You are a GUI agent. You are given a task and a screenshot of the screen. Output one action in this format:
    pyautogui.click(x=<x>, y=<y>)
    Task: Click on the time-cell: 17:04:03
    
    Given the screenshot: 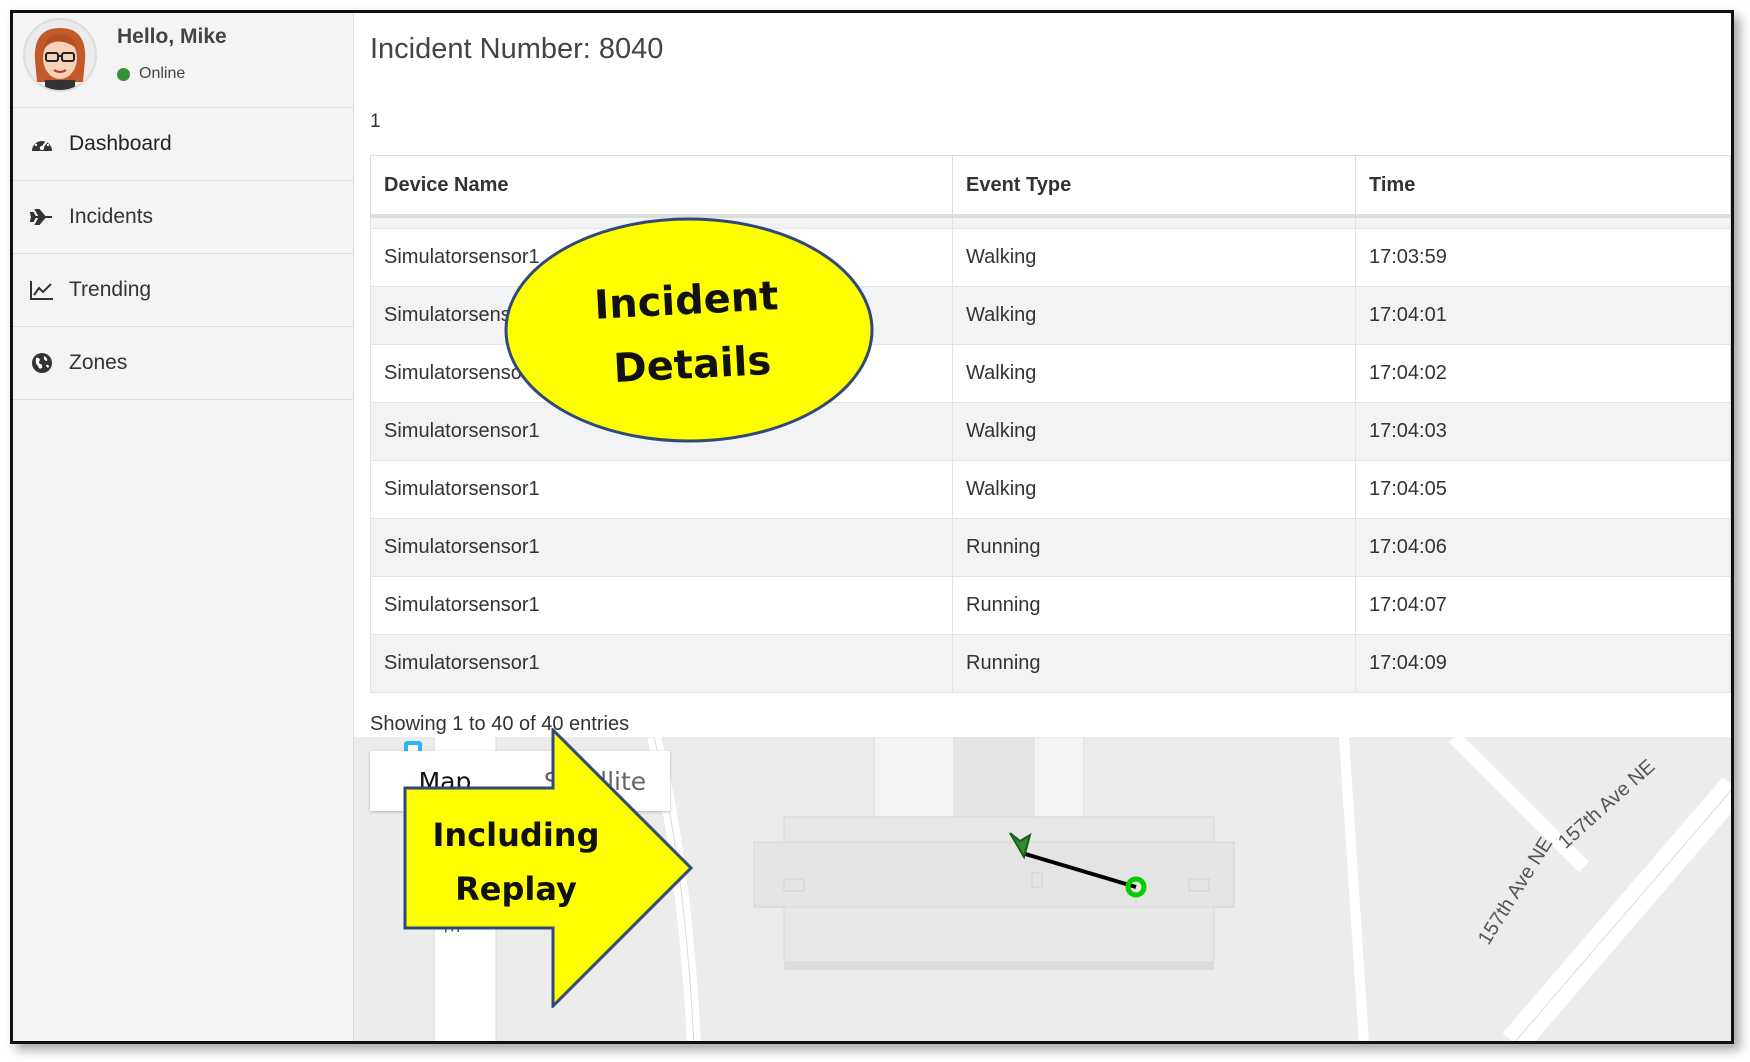 What is the action you would take?
    pyautogui.click(x=1543, y=431)
    